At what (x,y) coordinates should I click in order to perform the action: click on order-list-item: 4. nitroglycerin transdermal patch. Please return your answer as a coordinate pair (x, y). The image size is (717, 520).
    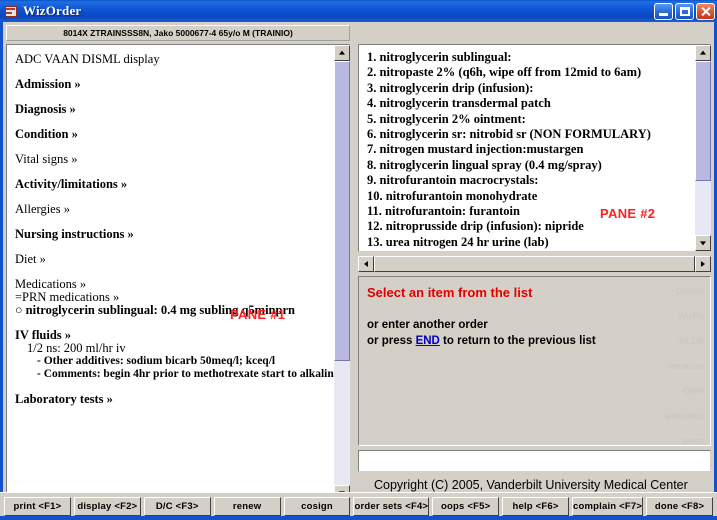
    Looking at the image, I should click on (530, 103).